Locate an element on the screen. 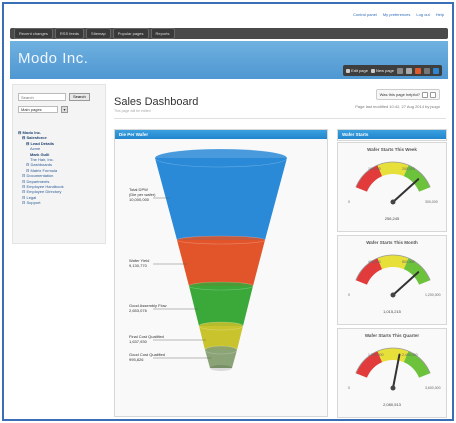 The image size is (456, 423). funnel-stage-label: Final Cost Qualified 1,637,930 is located at coordinates (146, 339).